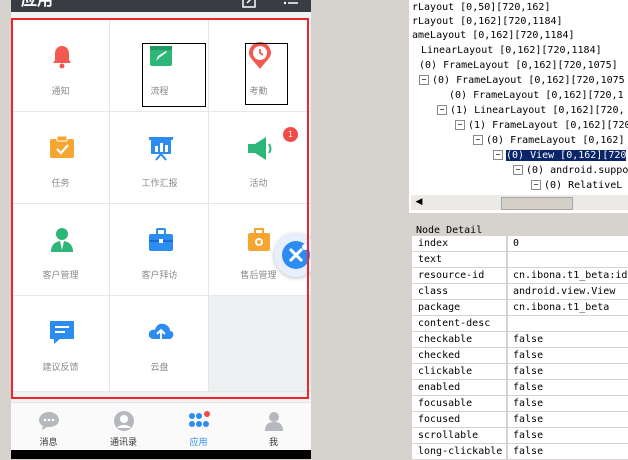 The width and height of the screenshot is (628, 460). I want to click on detail-row: focused false, so click(520, 420).